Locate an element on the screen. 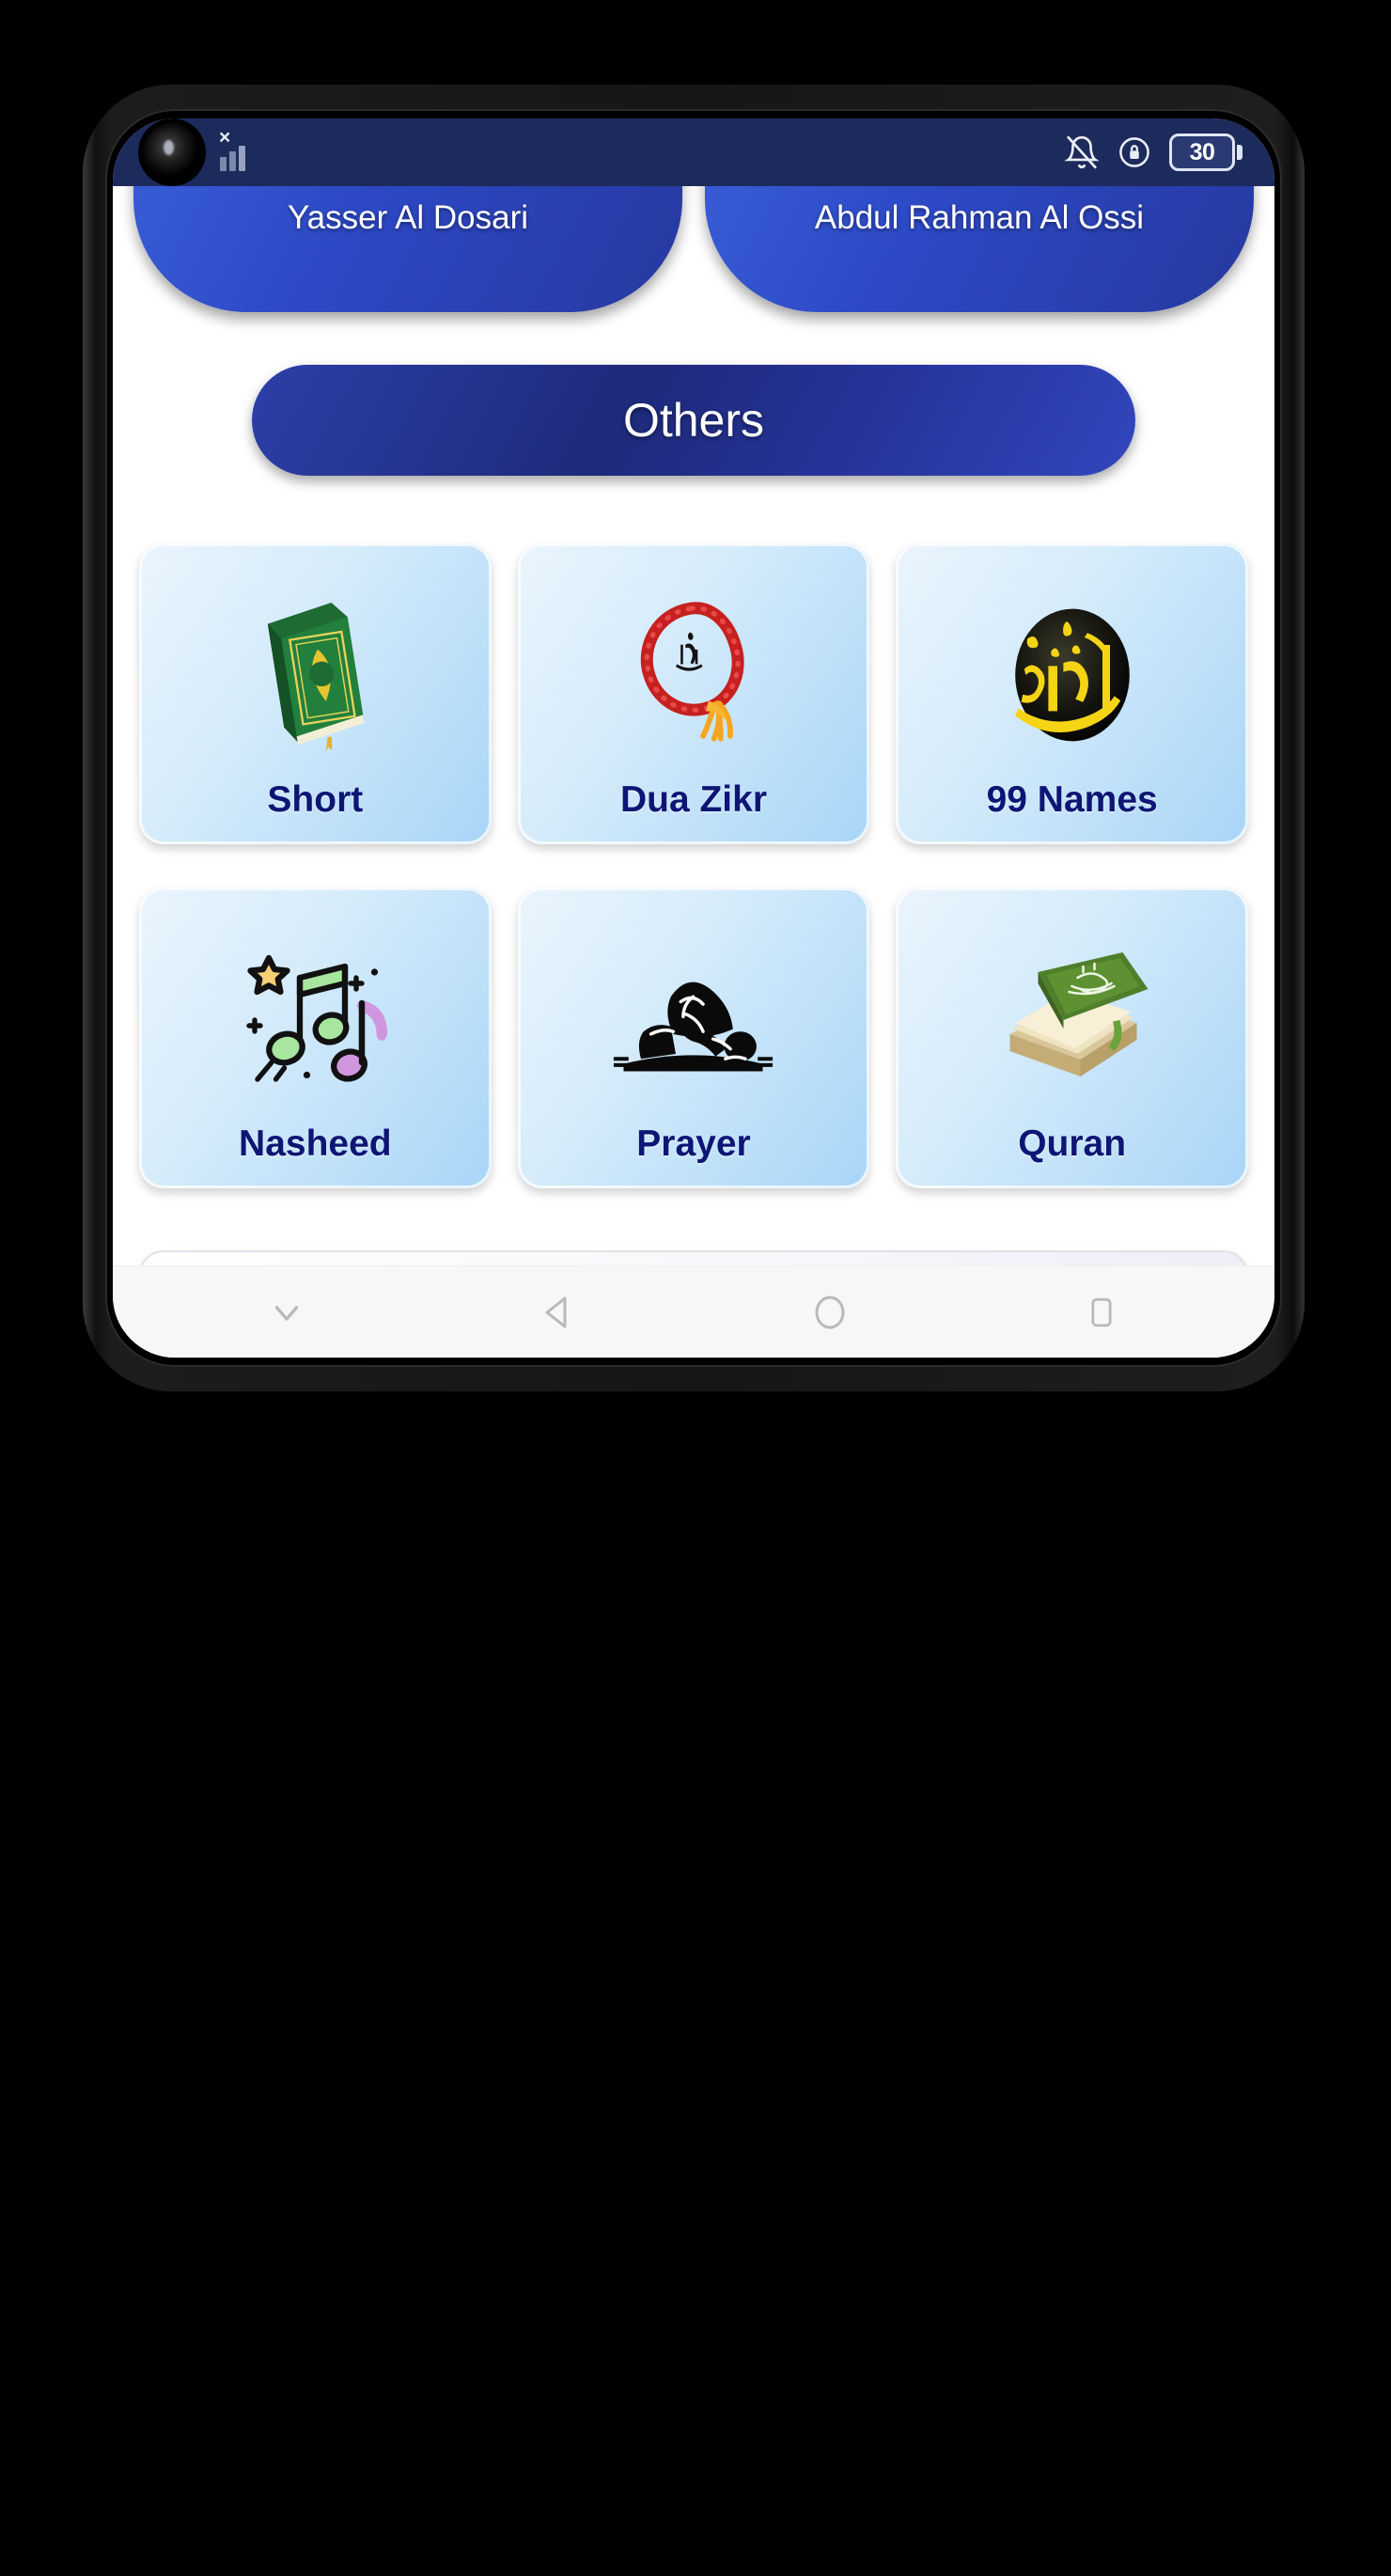 Image resolution: width=1391 pixels, height=2576 pixels. battery-status-indicator: 30 is located at coordinates (1206, 153).